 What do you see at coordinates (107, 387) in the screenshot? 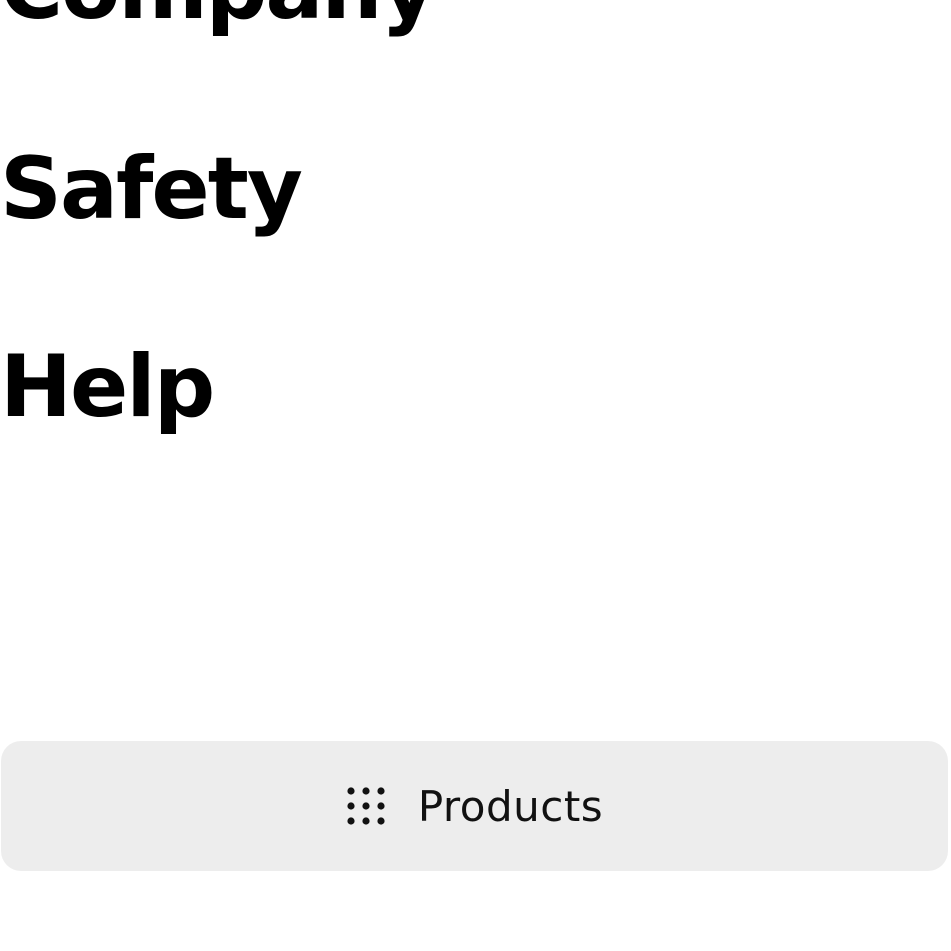
I see `nav-link-help: Help` at bounding box center [107, 387].